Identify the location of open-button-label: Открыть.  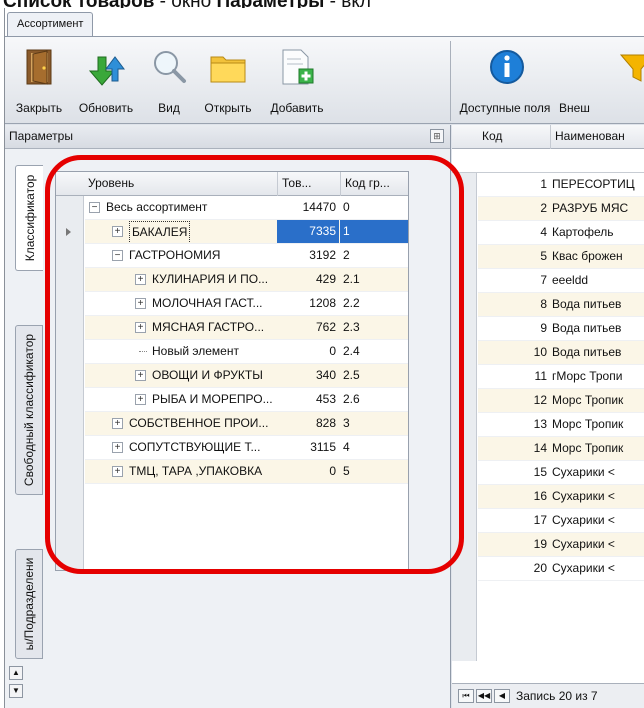
(228, 108).